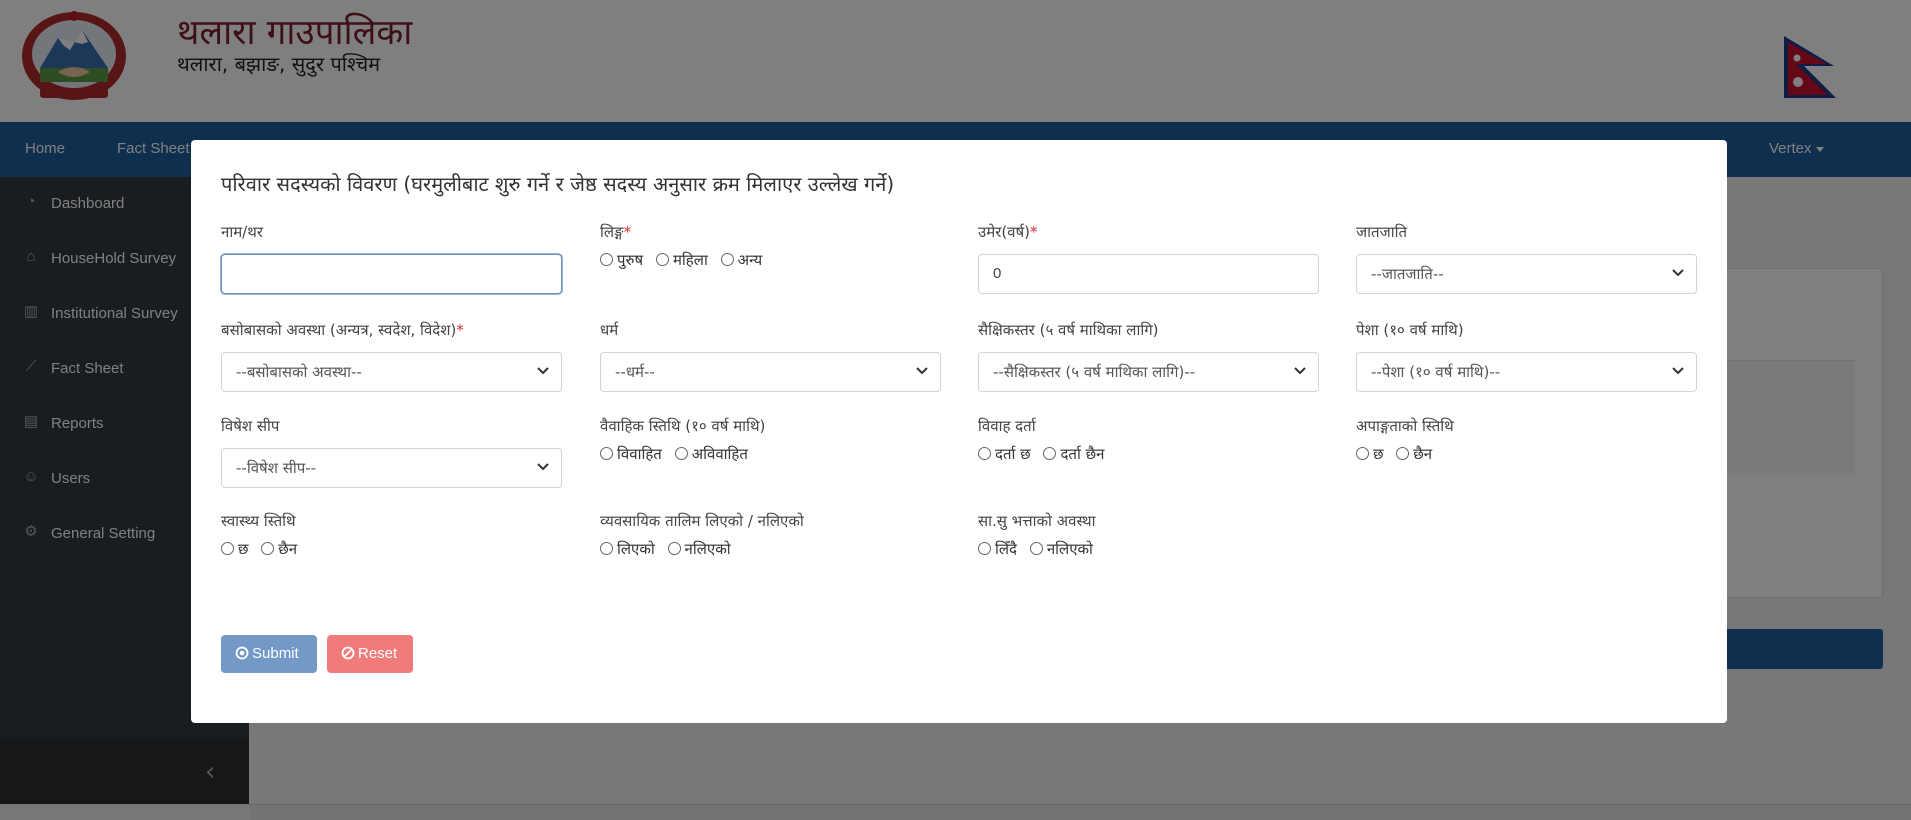 This screenshot has width=1911, height=820. I want to click on caste-select: --जातजाति--, so click(1526, 274).